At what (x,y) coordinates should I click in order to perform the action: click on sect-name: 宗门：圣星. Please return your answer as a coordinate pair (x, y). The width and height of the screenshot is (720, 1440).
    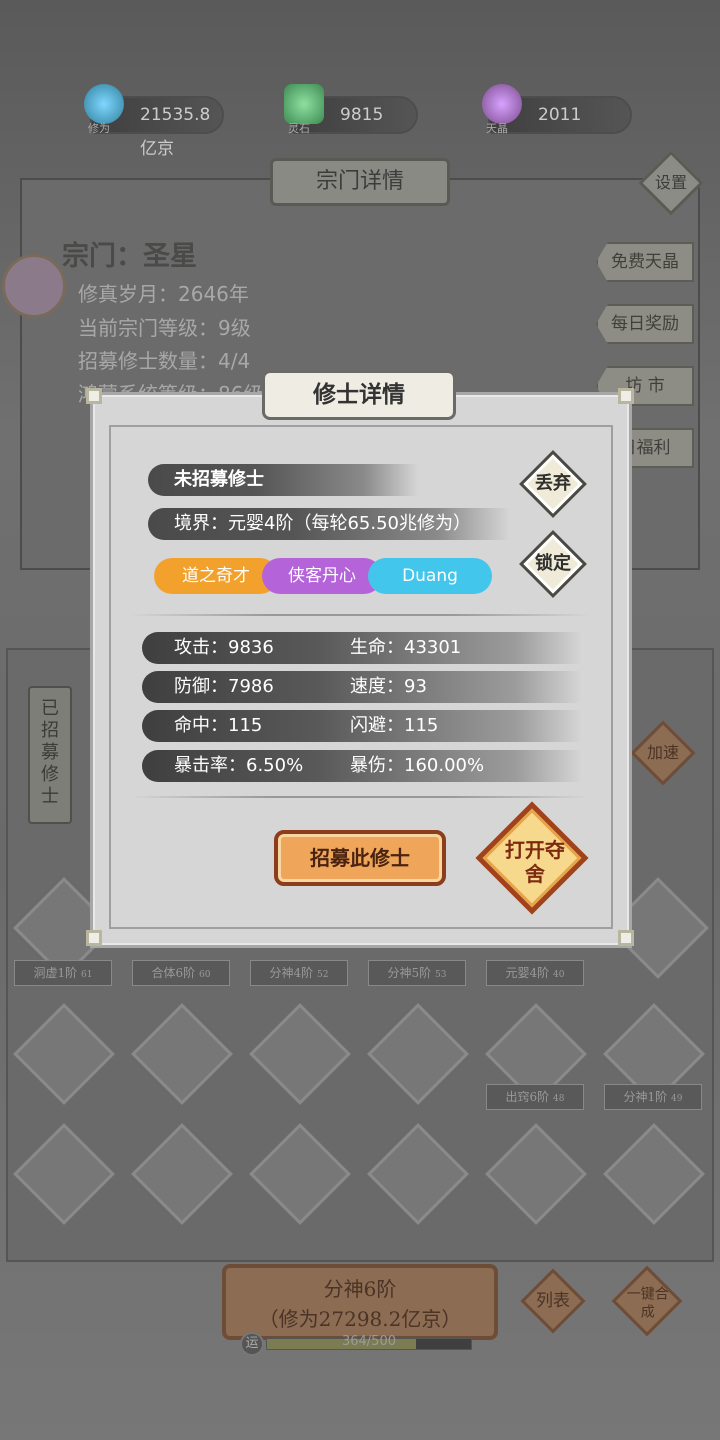
    Looking at the image, I should click on (129, 256).